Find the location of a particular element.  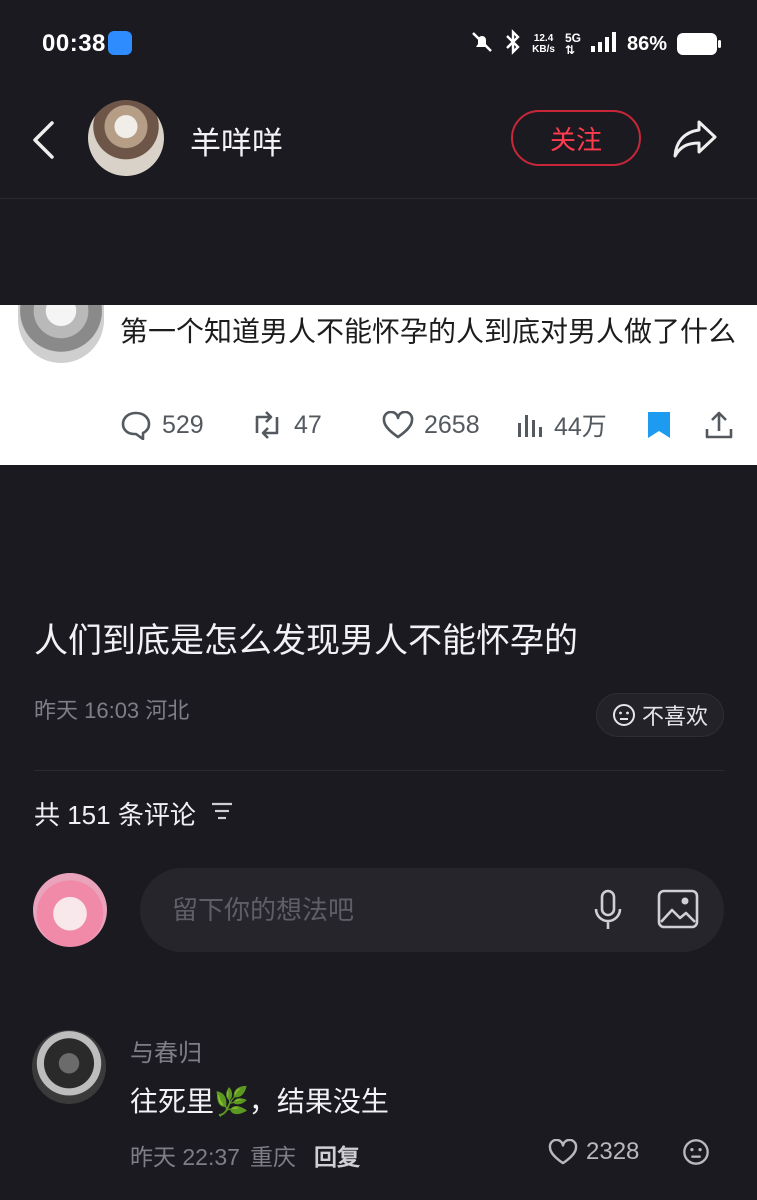

author-avatar is located at coordinates (126, 138).